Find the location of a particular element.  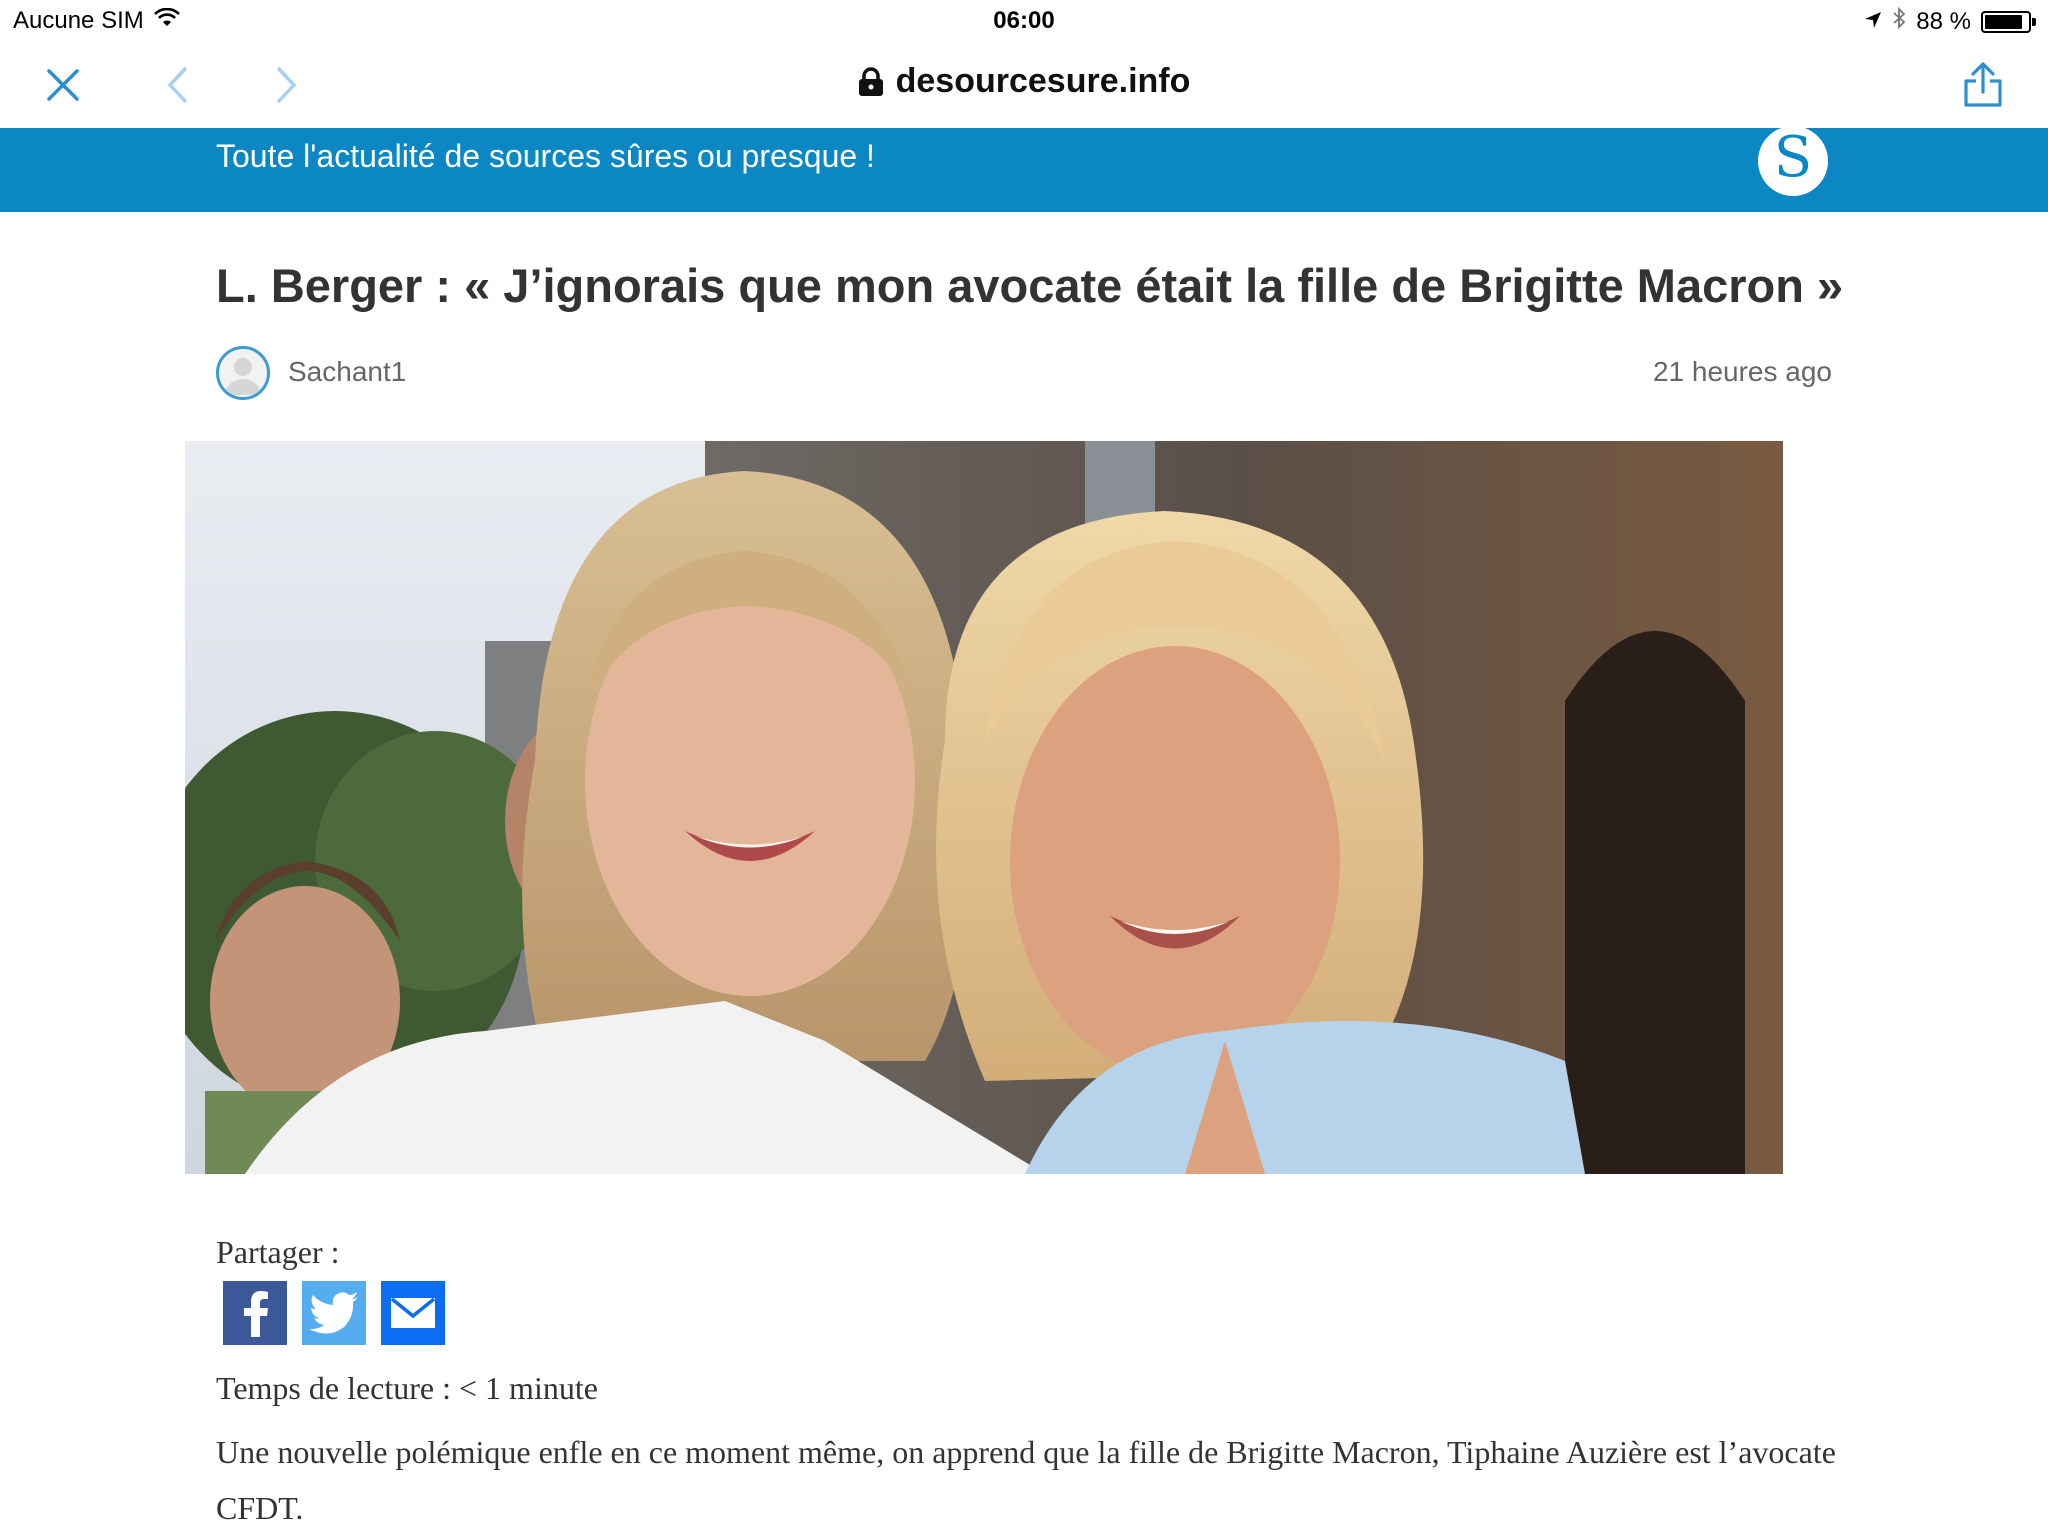

battery-percent: 88 % is located at coordinates (1943, 21).